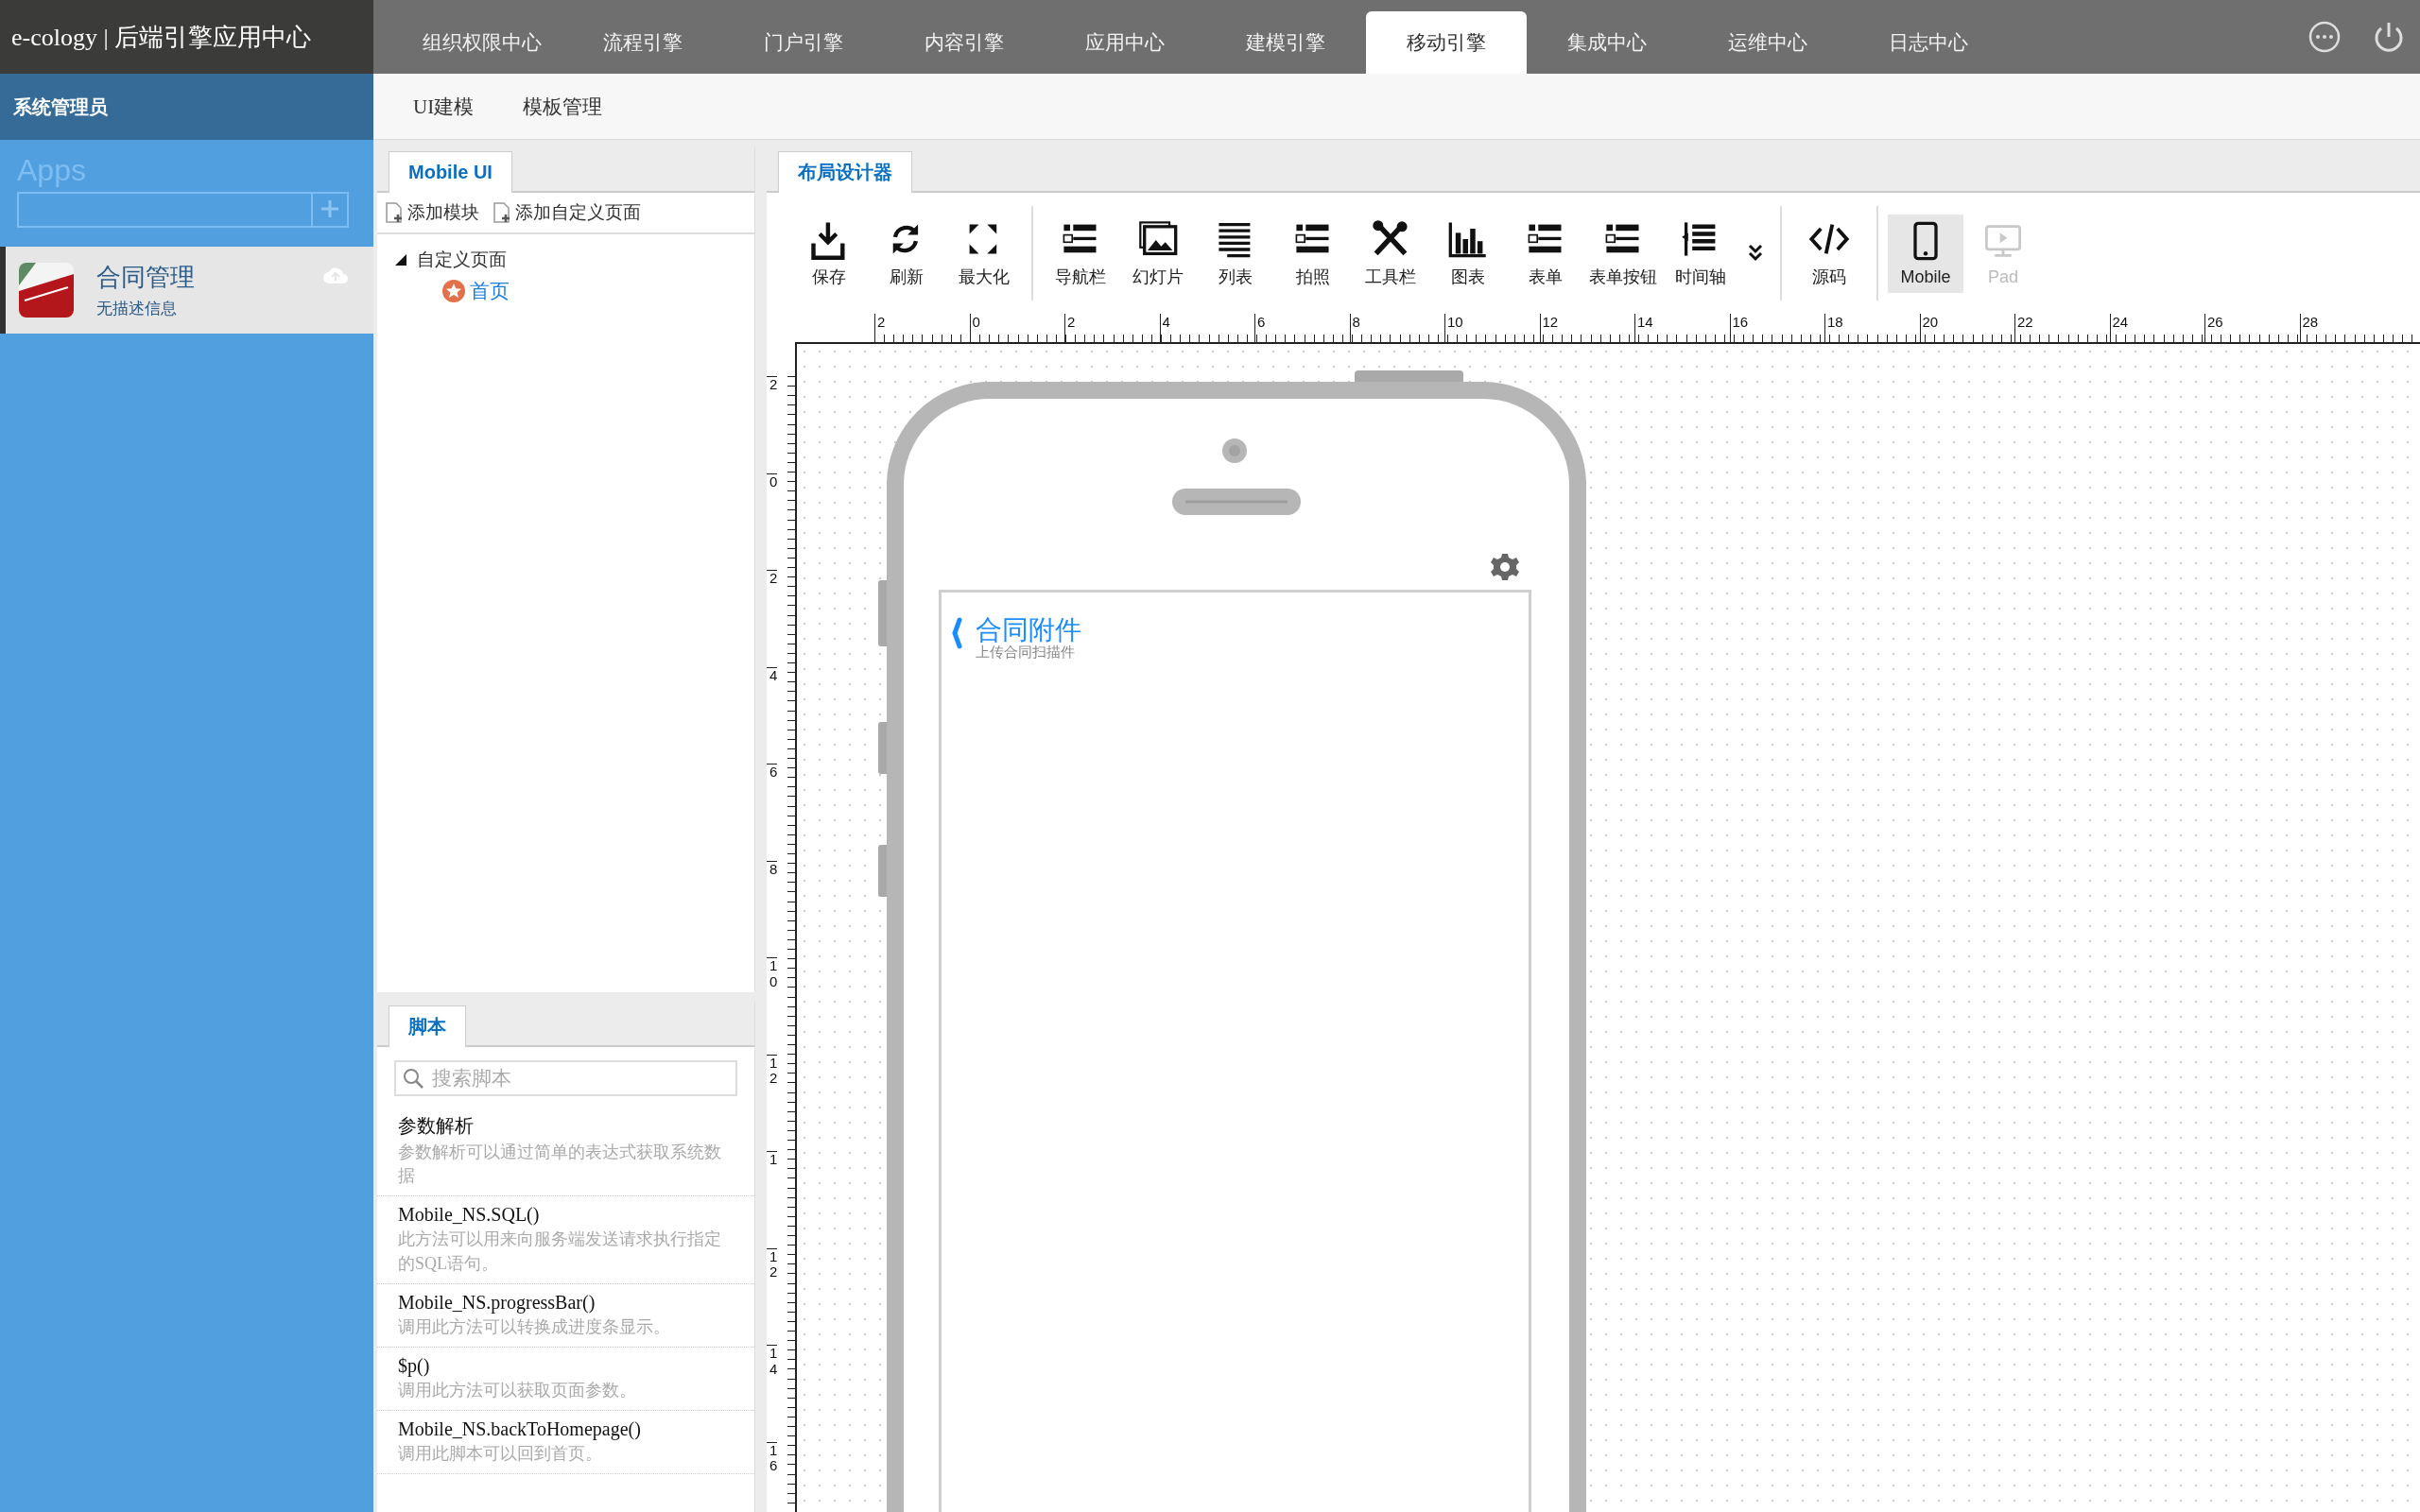 Image resolution: width=2420 pixels, height=1512 pixels. Describe the element at coordinates (772, 1199) in the screenshot. I see `ruler-label: 1` at that location.